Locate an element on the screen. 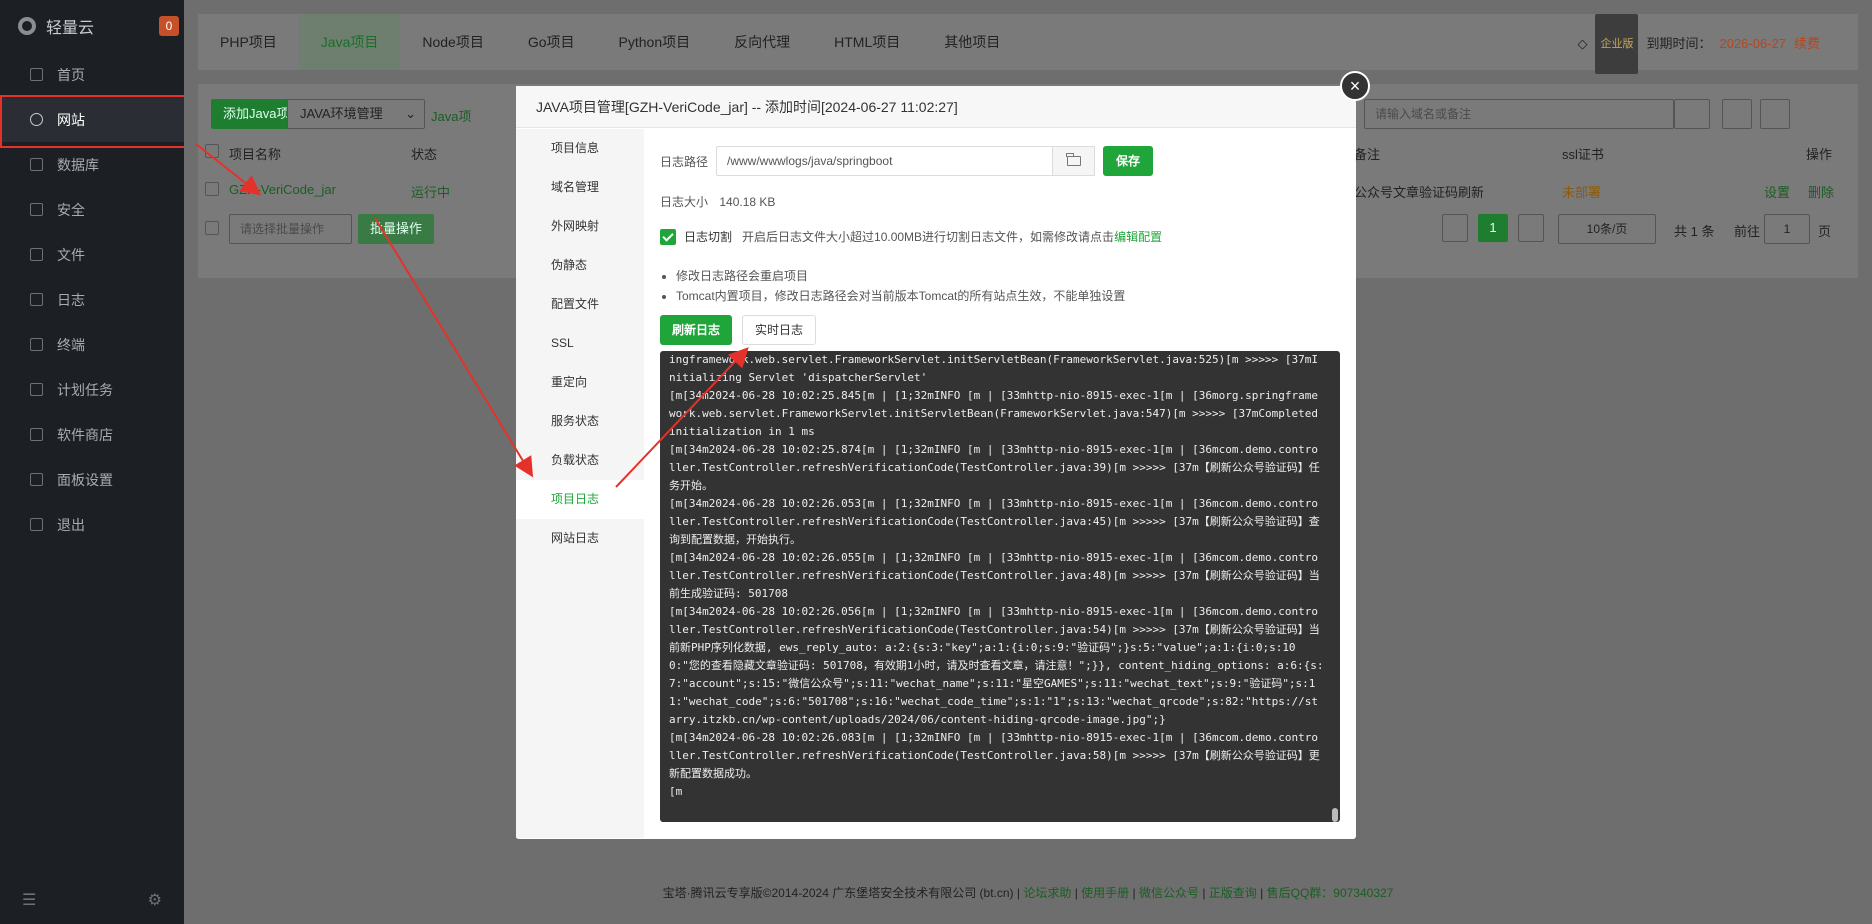 This screenshot has width=1872, height=924. globe-icon is located at coordinates (36, 119).